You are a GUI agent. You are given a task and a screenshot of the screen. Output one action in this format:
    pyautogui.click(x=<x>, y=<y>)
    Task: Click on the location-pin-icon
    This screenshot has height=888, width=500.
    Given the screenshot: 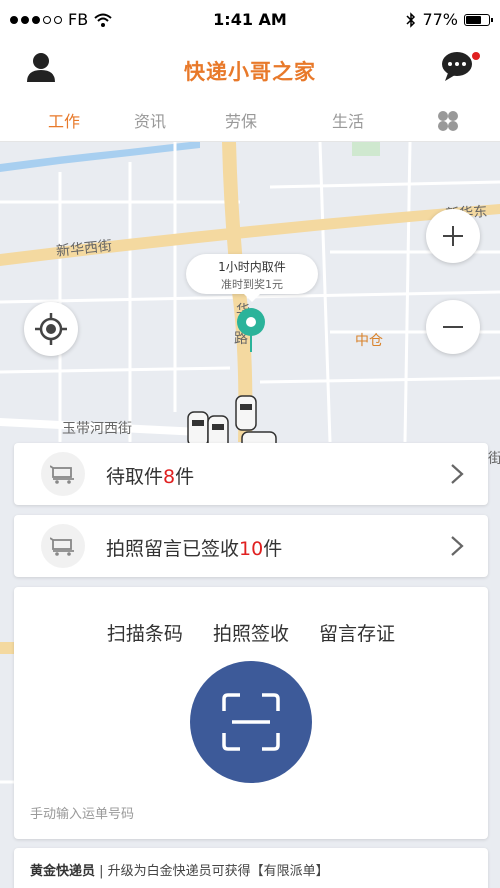 What is the action you would take?
    pyautogui.click(x=251, y=330)
    